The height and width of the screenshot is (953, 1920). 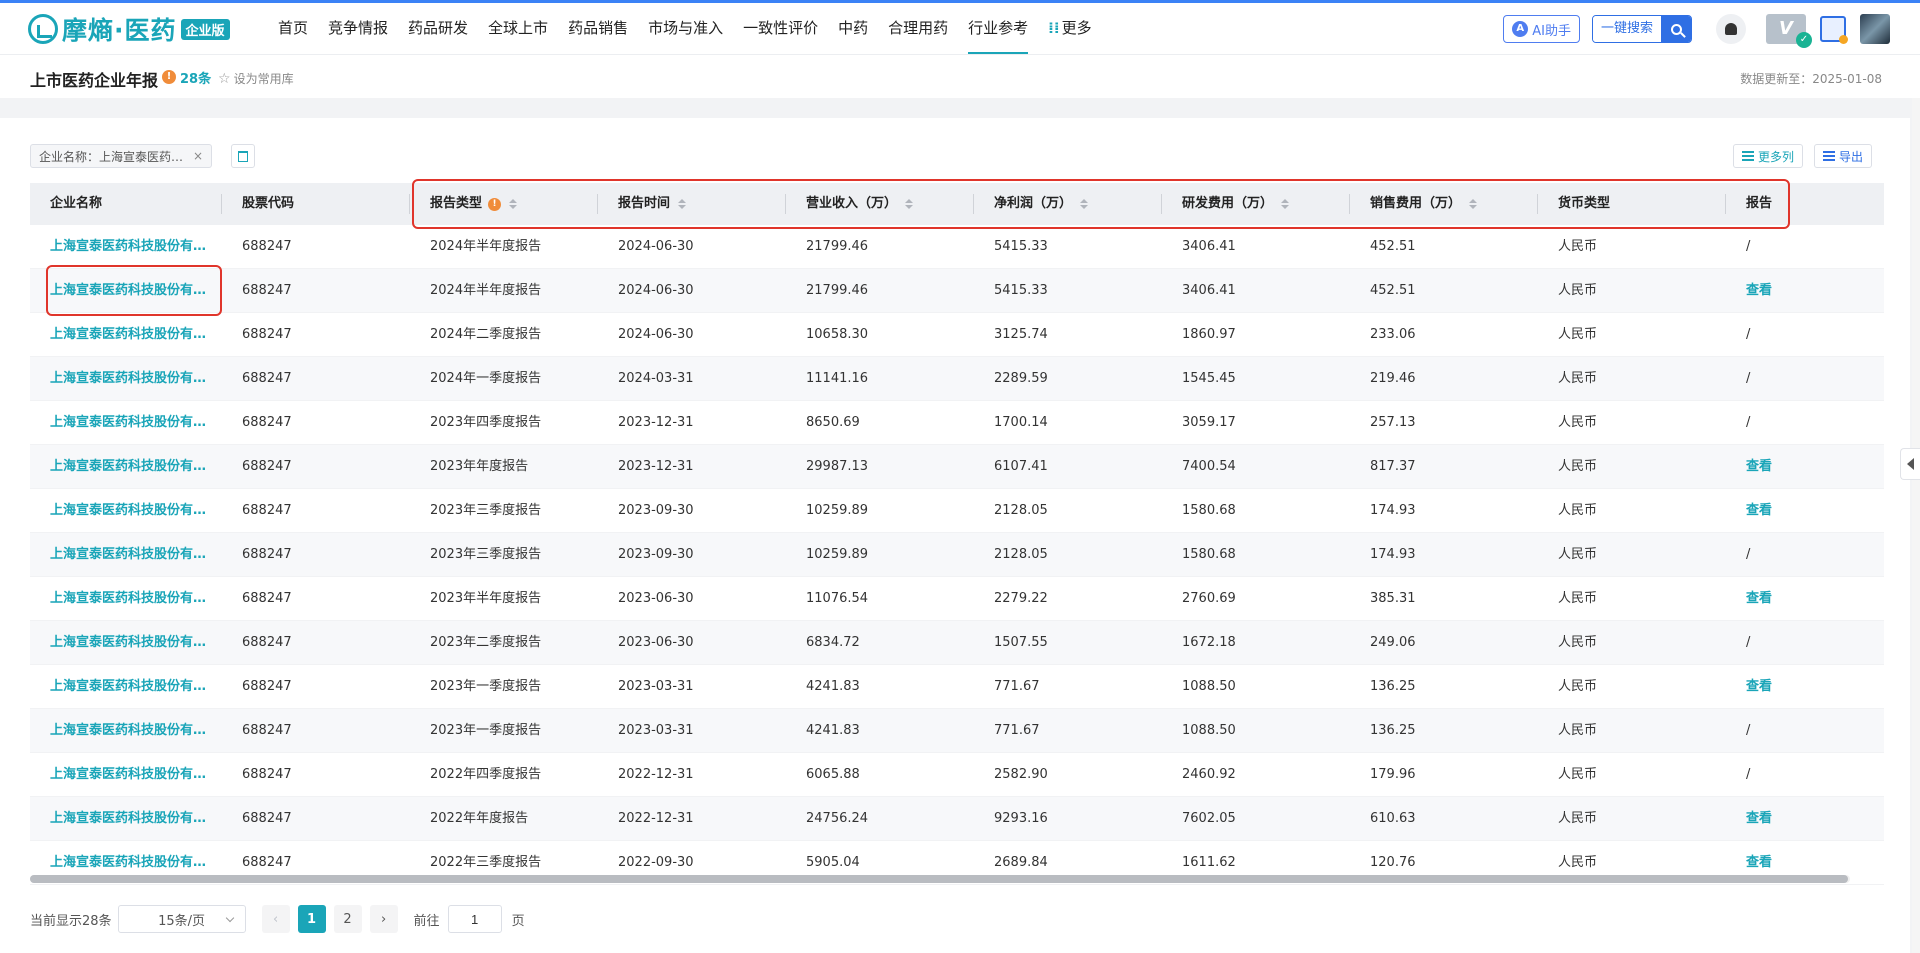 I want to click on nav-item-label: 竞争情报, so click(x=358, y=28).